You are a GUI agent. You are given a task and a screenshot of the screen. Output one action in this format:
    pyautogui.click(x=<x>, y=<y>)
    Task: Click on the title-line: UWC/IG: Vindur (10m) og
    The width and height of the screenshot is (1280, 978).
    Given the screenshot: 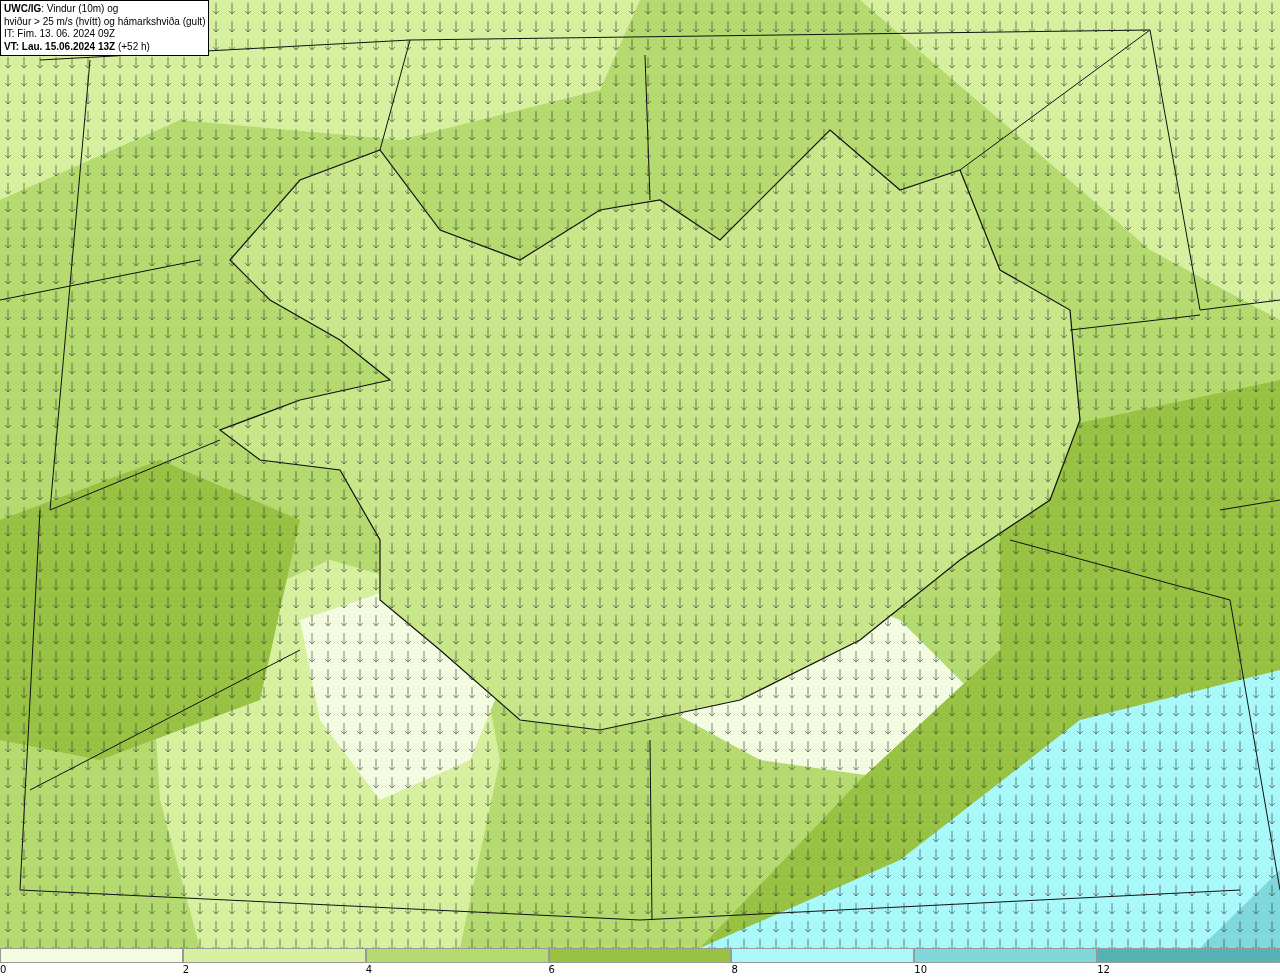 What is the action you would take?
    pyautogui.click(x=62, y=9)
    